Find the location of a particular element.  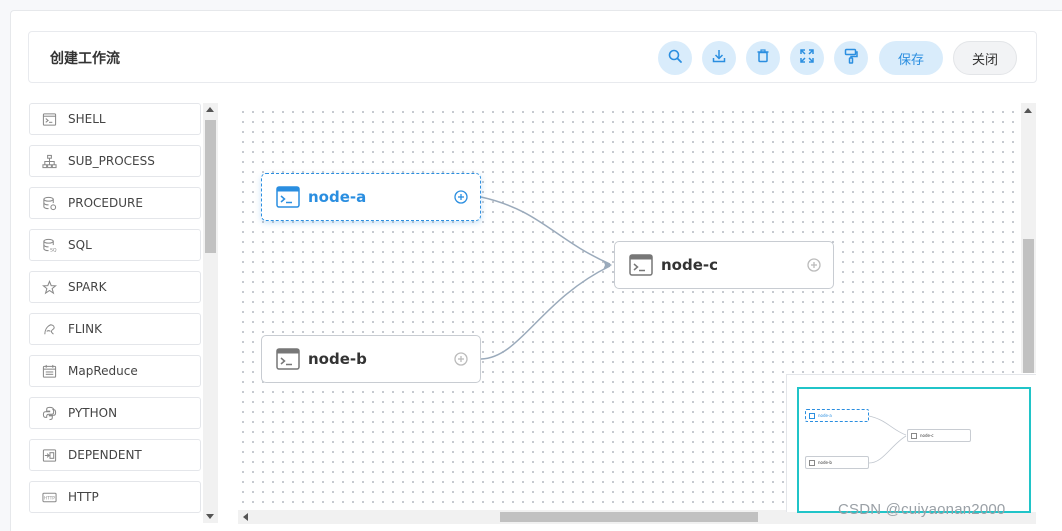

python-icon is located at coordinates (49, 413).